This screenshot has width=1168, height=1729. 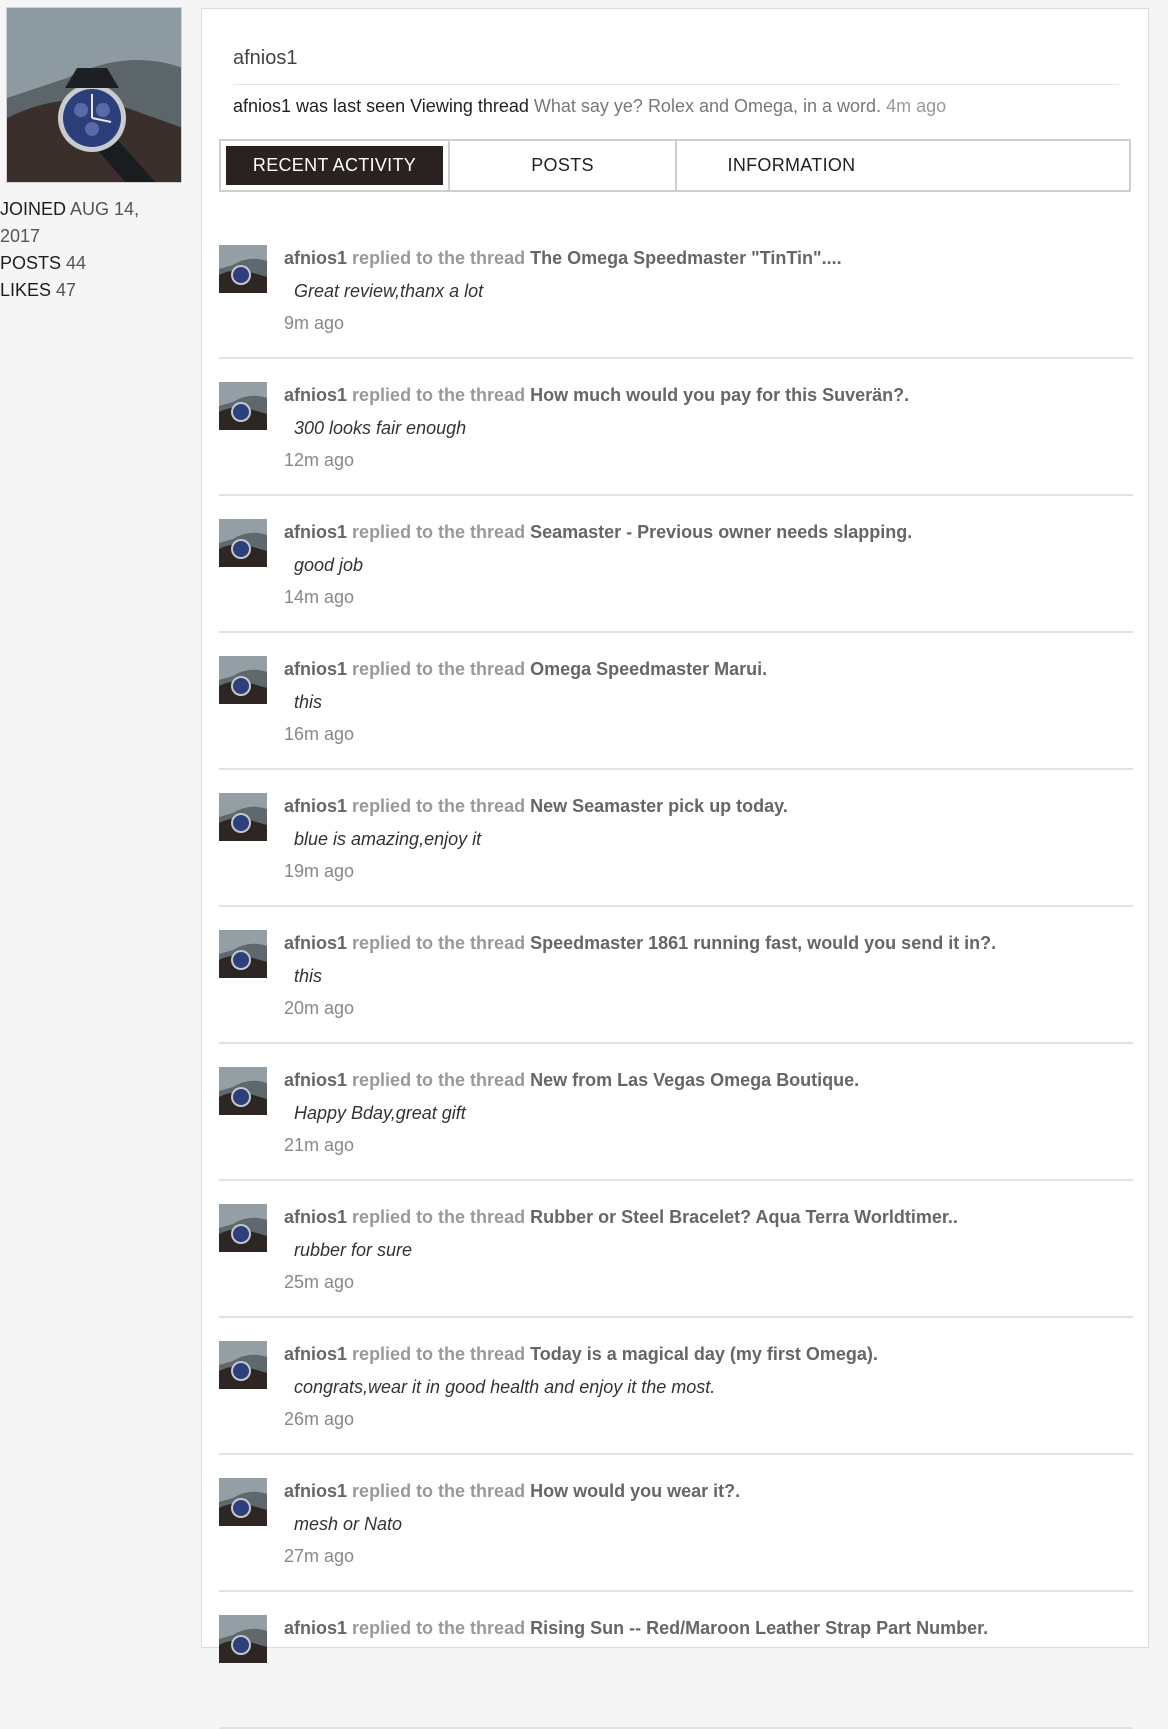 I want to click on profile-tabs: RECENT ACTIVITY POSTS INFORMATION, so click(x=675, y=165).